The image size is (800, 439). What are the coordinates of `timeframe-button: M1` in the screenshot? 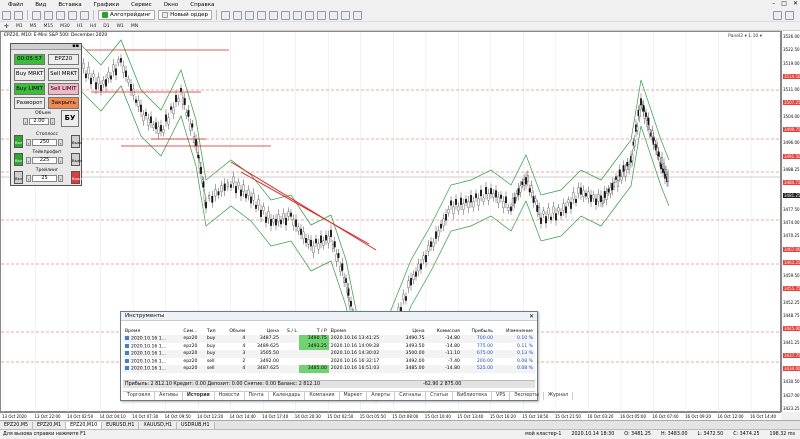 It's located at (19, 26).